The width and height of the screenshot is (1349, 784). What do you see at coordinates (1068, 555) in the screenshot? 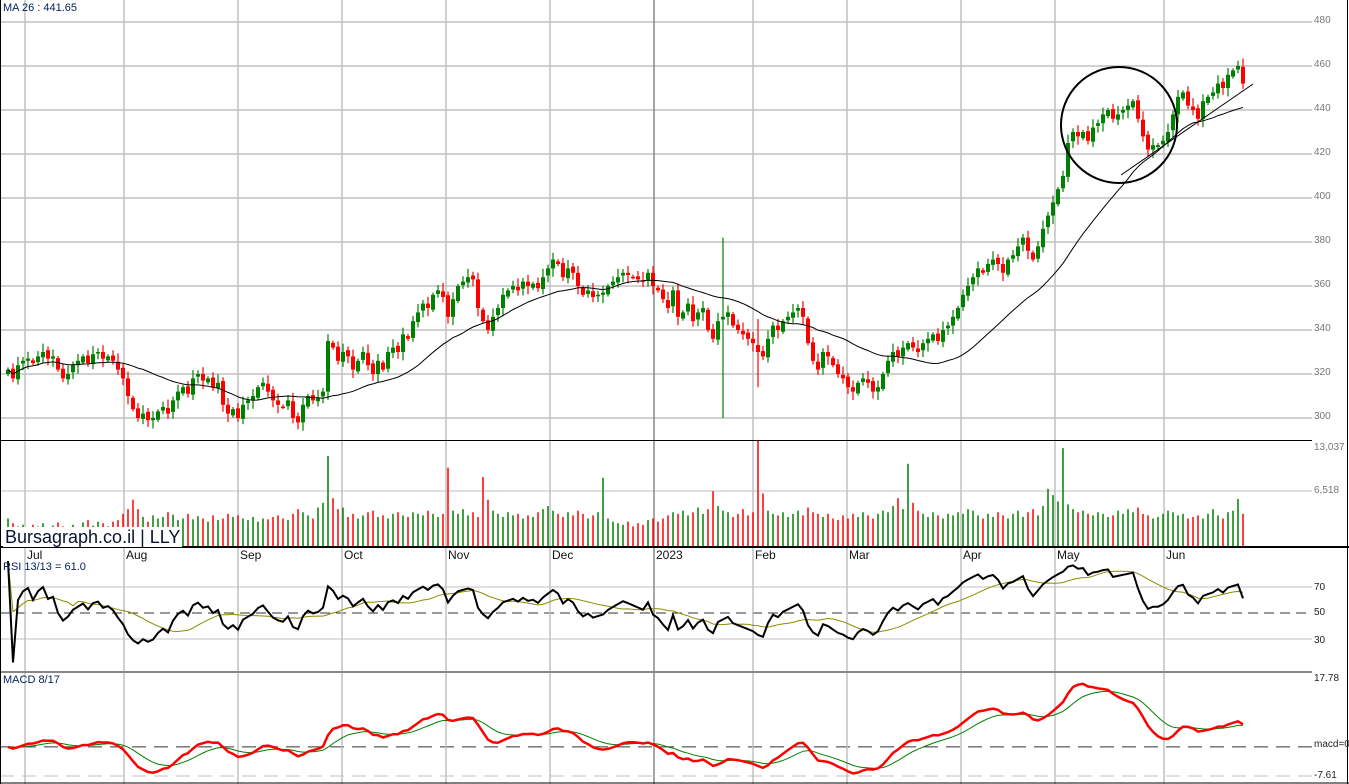
I see `month-label: May` at bounding box center [1068, 555].